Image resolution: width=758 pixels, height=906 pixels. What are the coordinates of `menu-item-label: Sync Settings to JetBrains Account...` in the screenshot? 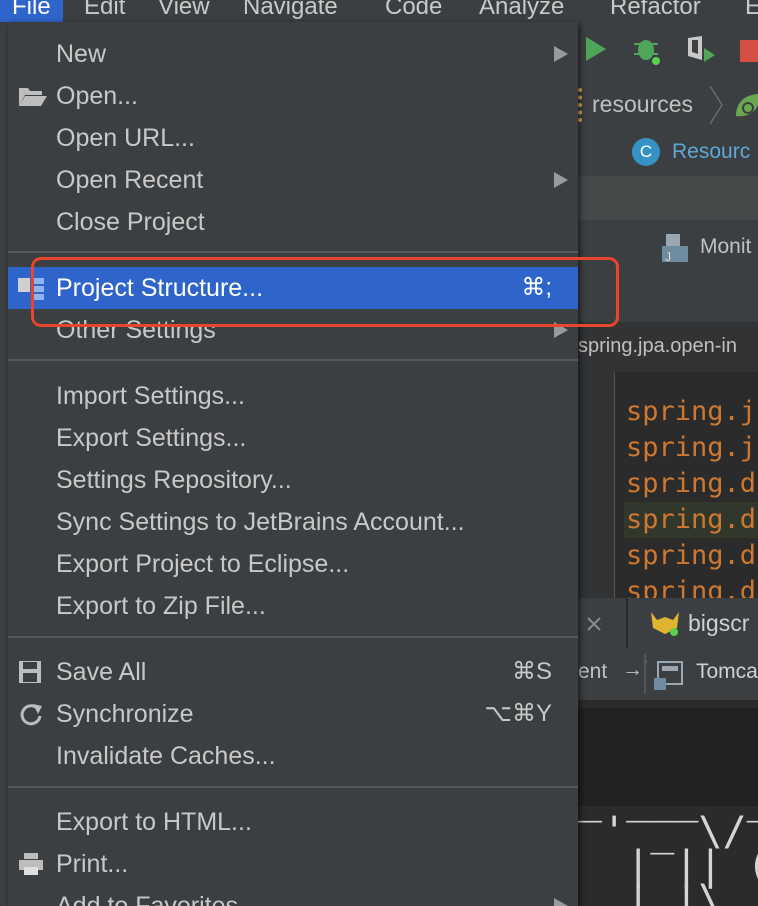 It's located at (260, 522).